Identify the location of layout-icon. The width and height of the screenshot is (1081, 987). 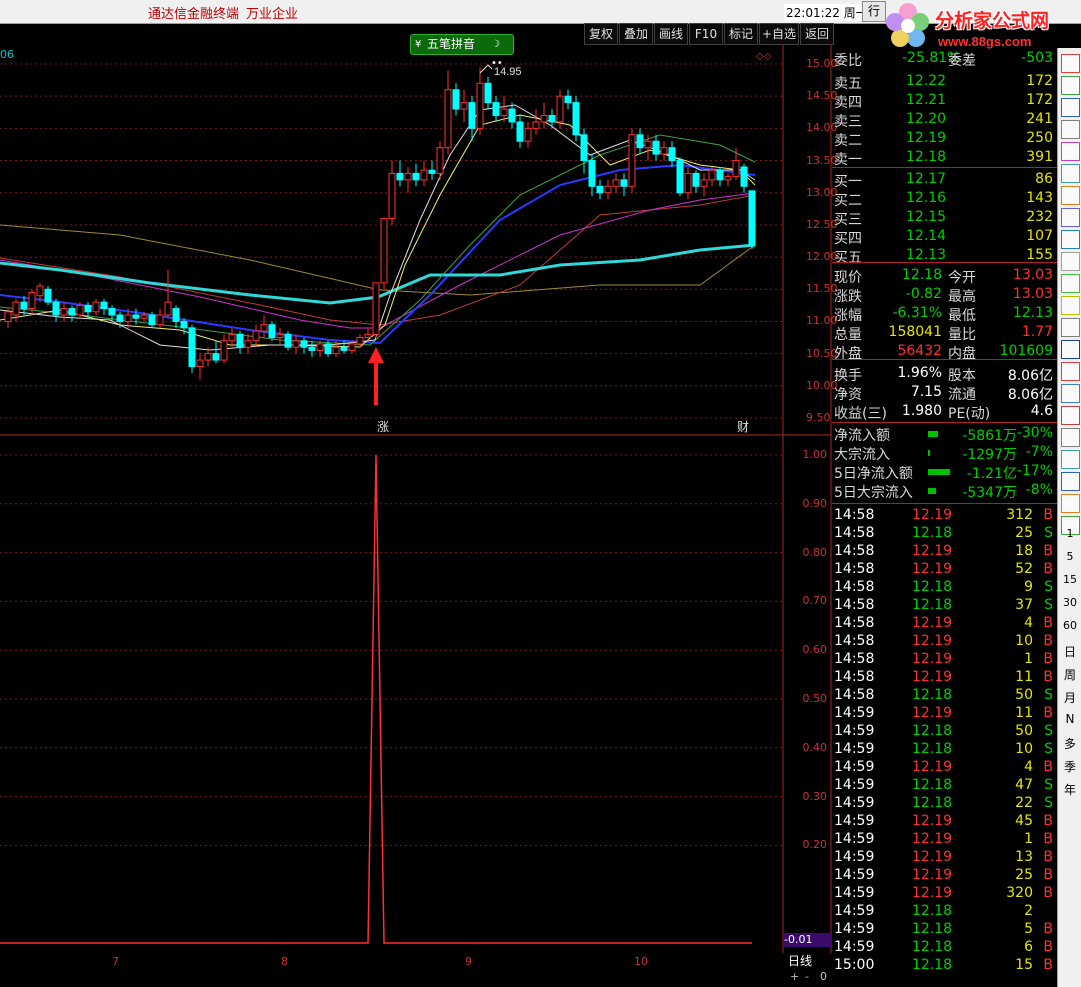
(1070, 151).